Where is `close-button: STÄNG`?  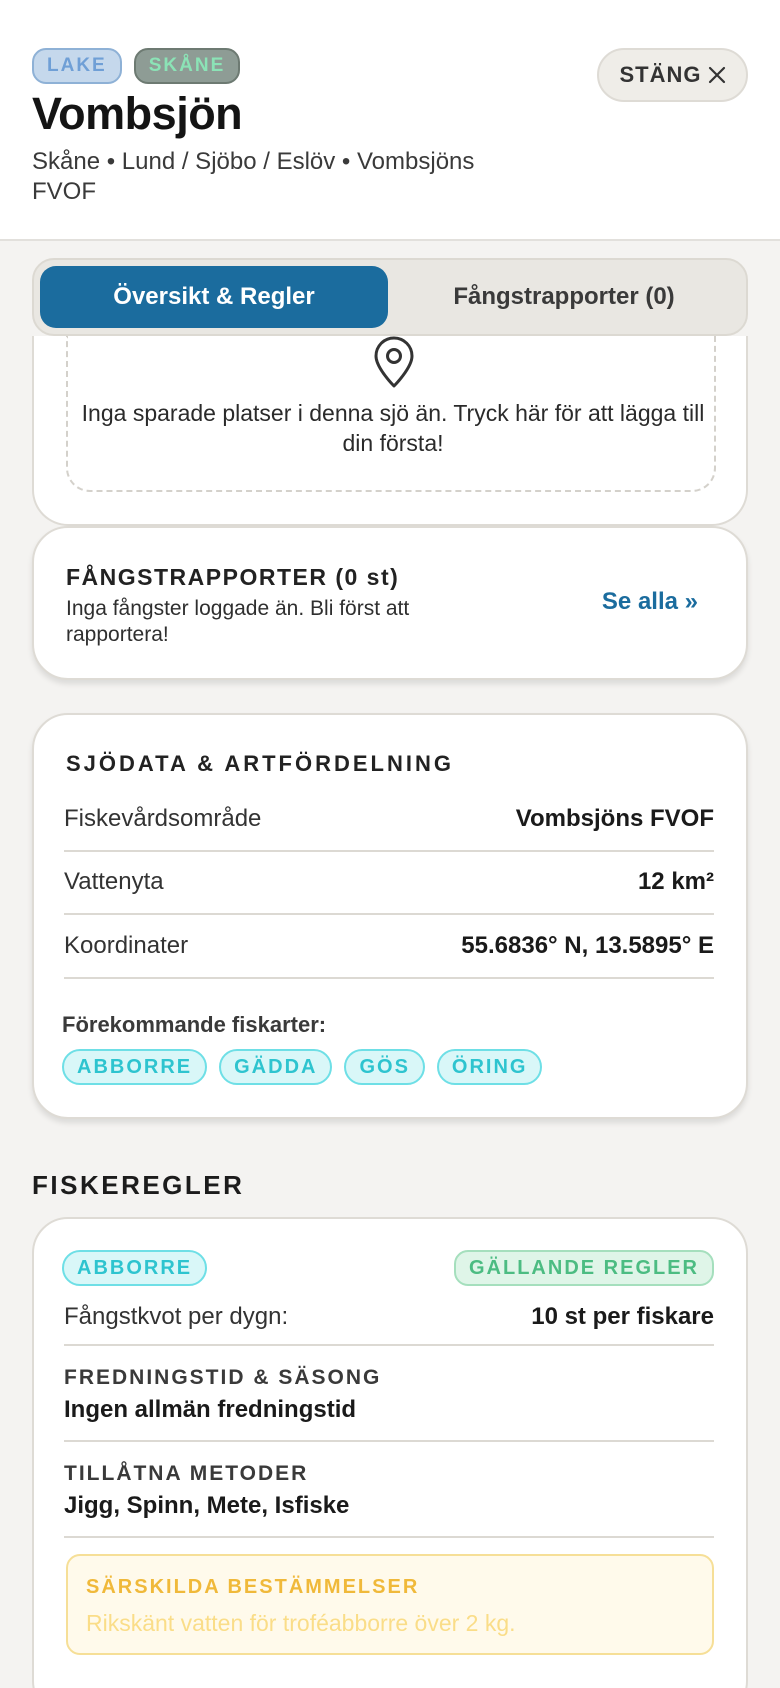
close-button: STÄNG is located at coordinates (672, 75).